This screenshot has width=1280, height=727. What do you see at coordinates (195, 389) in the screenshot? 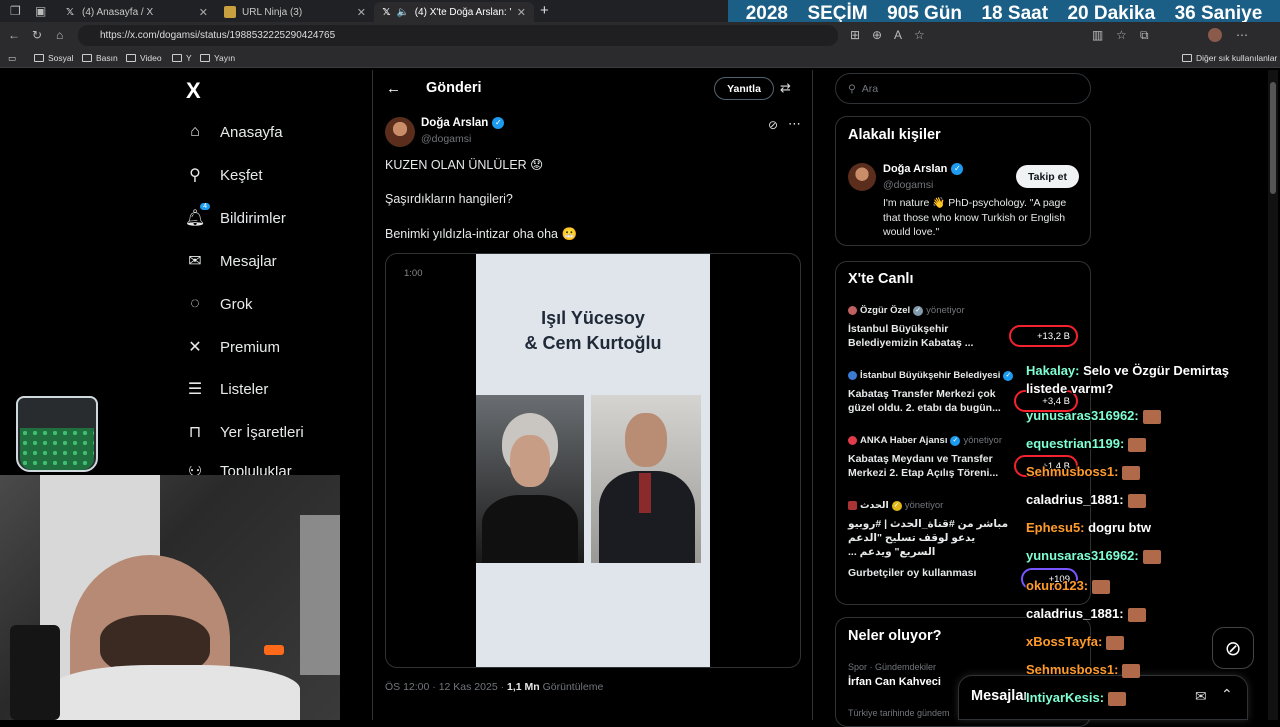
I see `list-icon: ☰` at bounding box center [195, 389].